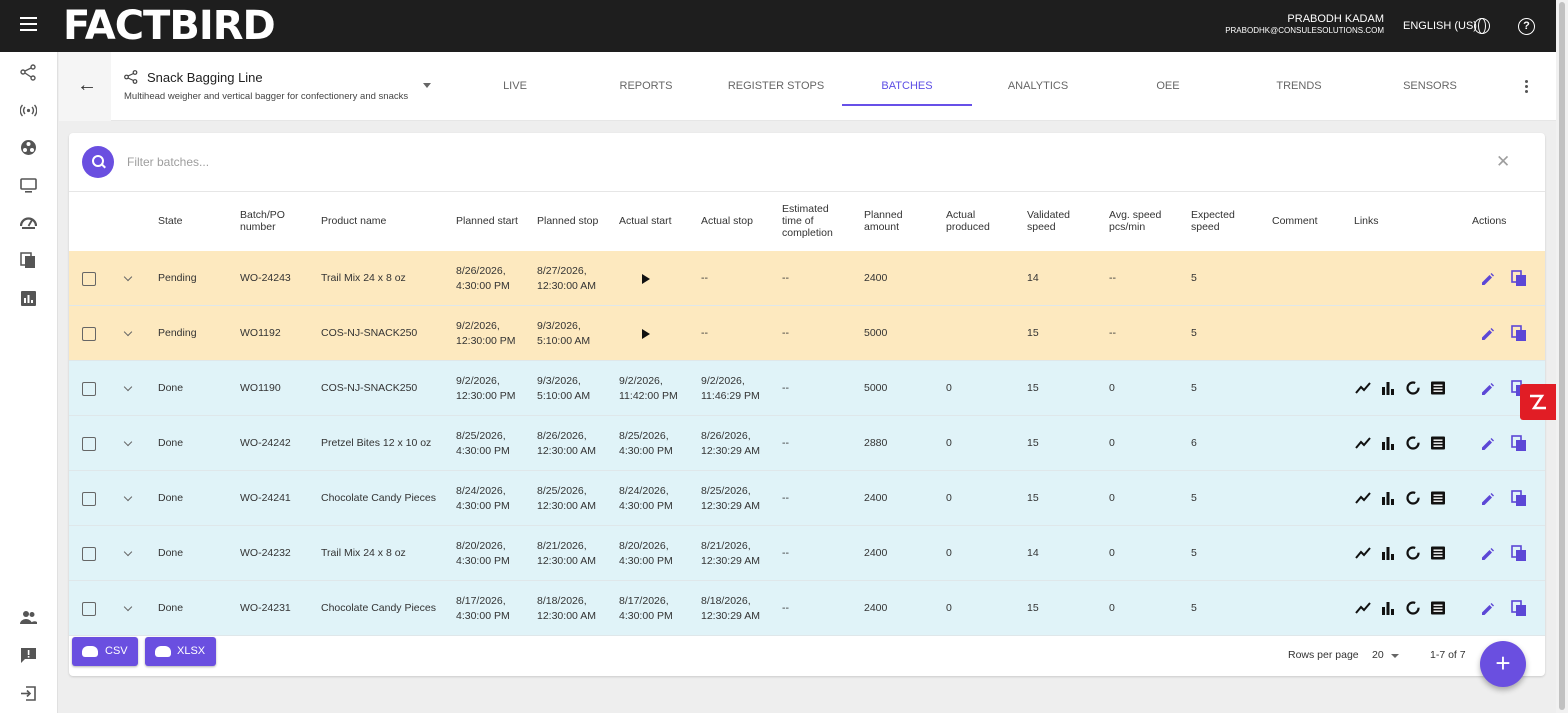 The width and height of the screenshot is (1568, 713). What do you see at coordinates (776, 86) in the screenshot?
I see `tab-register-stops: REGISTER STOPS` at bounding box center [776, 86].